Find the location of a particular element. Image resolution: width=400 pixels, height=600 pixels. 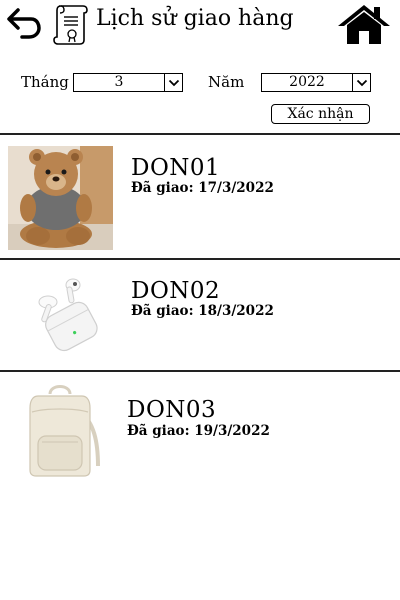

home-icon is located at coordinates (364, 24).